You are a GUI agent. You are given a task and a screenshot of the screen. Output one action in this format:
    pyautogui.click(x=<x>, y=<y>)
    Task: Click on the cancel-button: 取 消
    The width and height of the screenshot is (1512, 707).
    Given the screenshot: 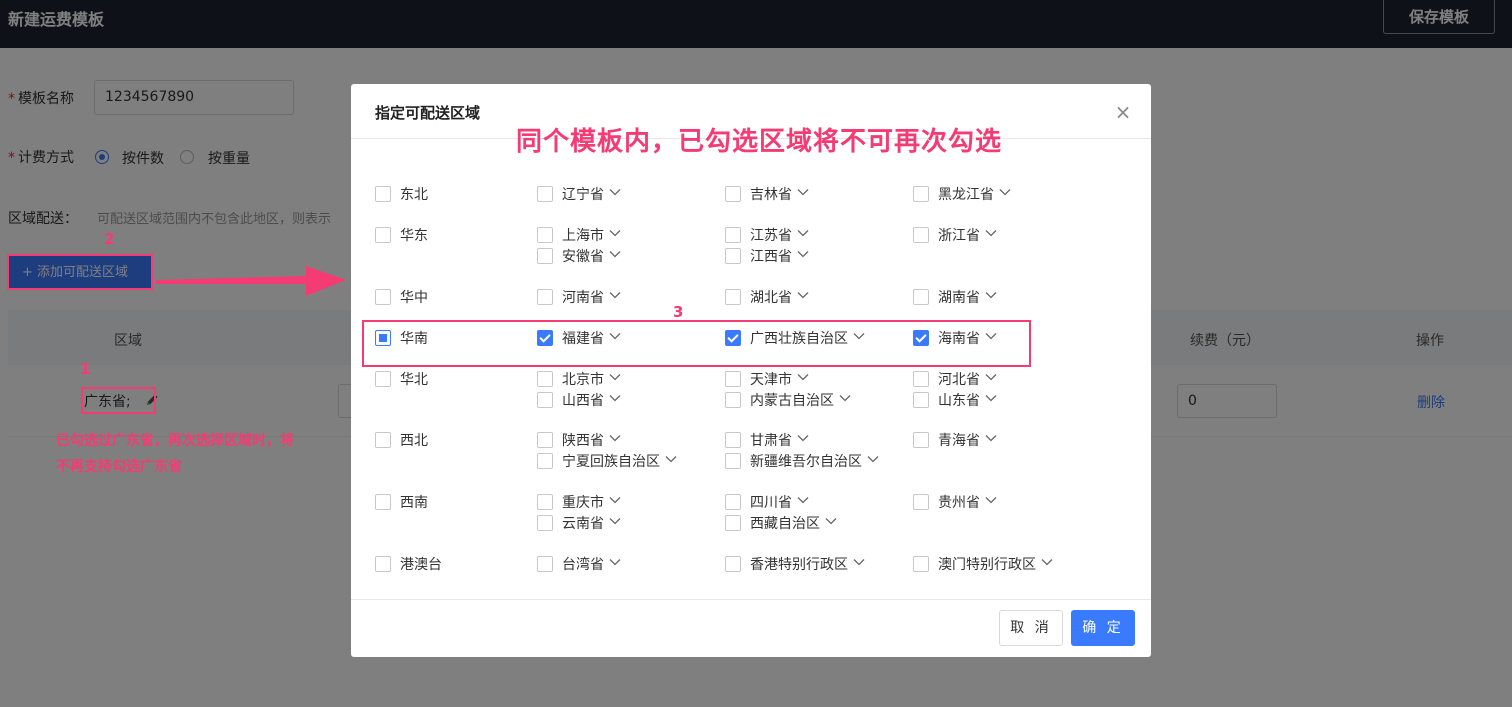 What is the action you would take?
    pyautogui.click(x=1031, y=628)
    